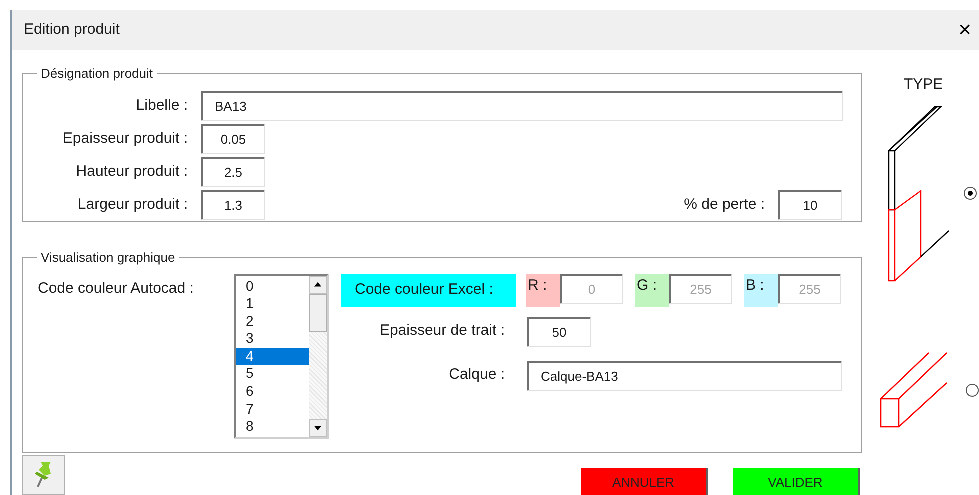 The image size is (979, 495). What do you see at coordinates (318, 285) in the screenshot?
I see `scroll-up-icon` at bounding box center [318, 285].